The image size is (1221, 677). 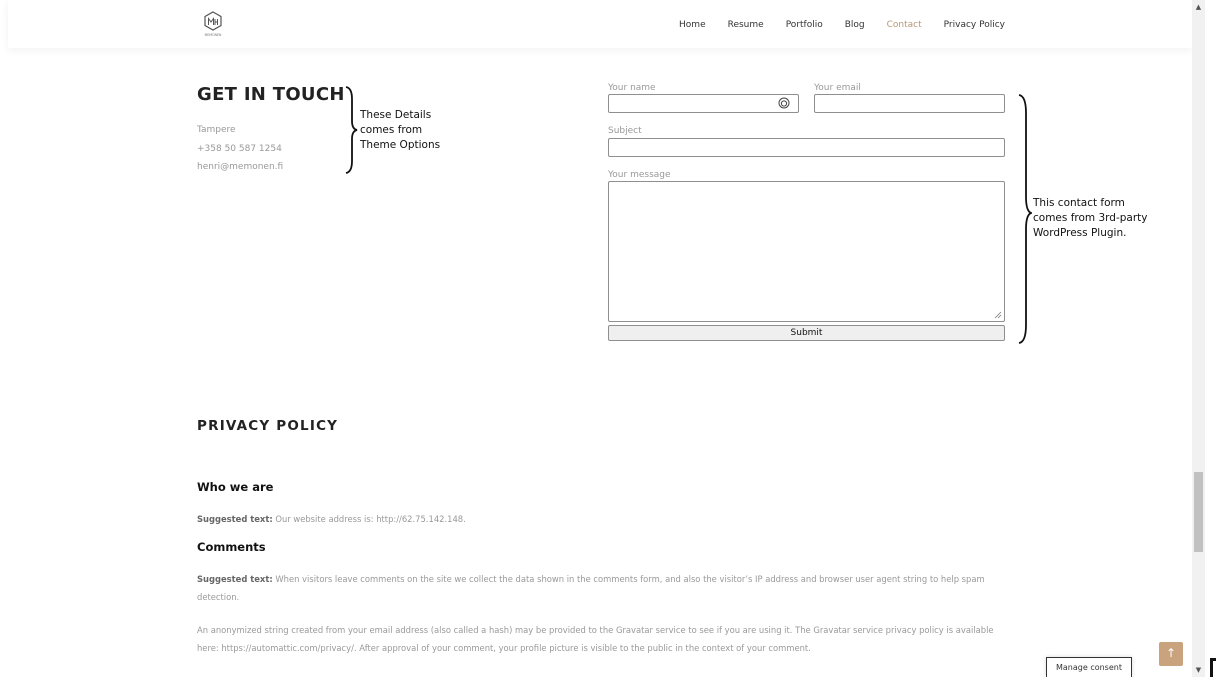 I want to click on comments-heading: Comments, so click(x=231, y=547).